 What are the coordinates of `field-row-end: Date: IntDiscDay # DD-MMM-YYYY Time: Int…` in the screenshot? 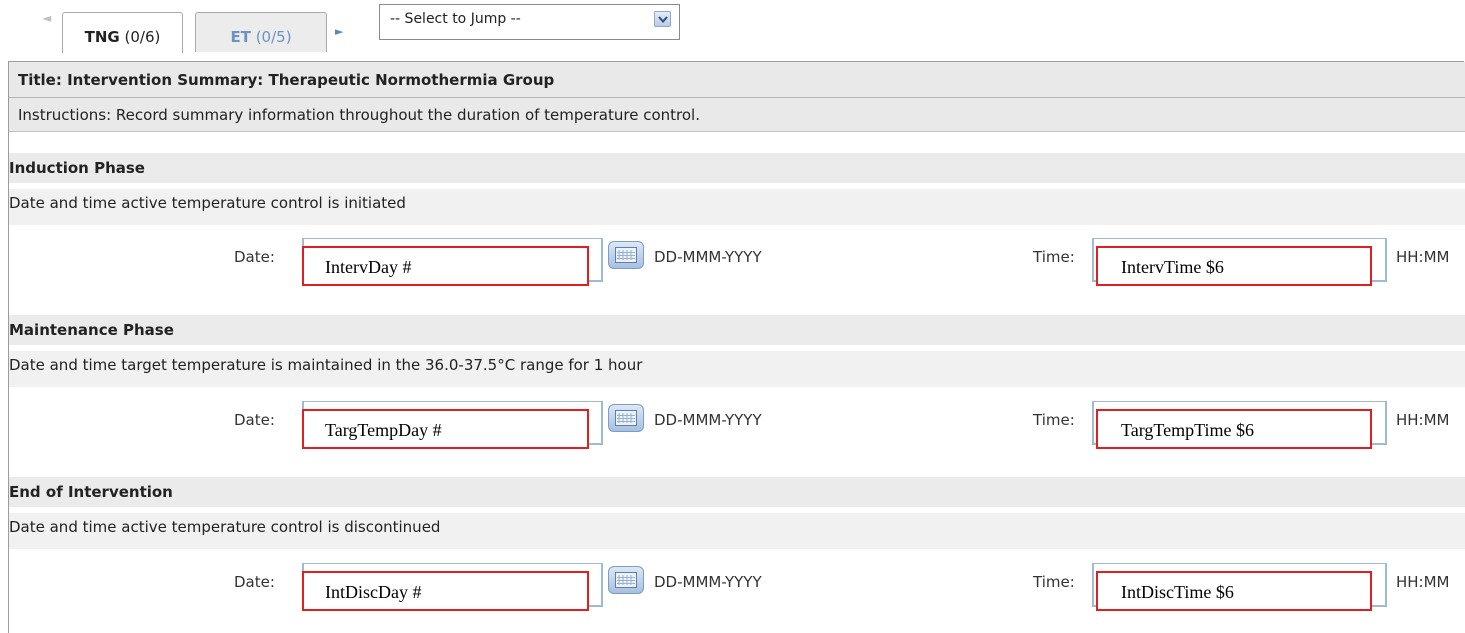 It's located at (737, 585).